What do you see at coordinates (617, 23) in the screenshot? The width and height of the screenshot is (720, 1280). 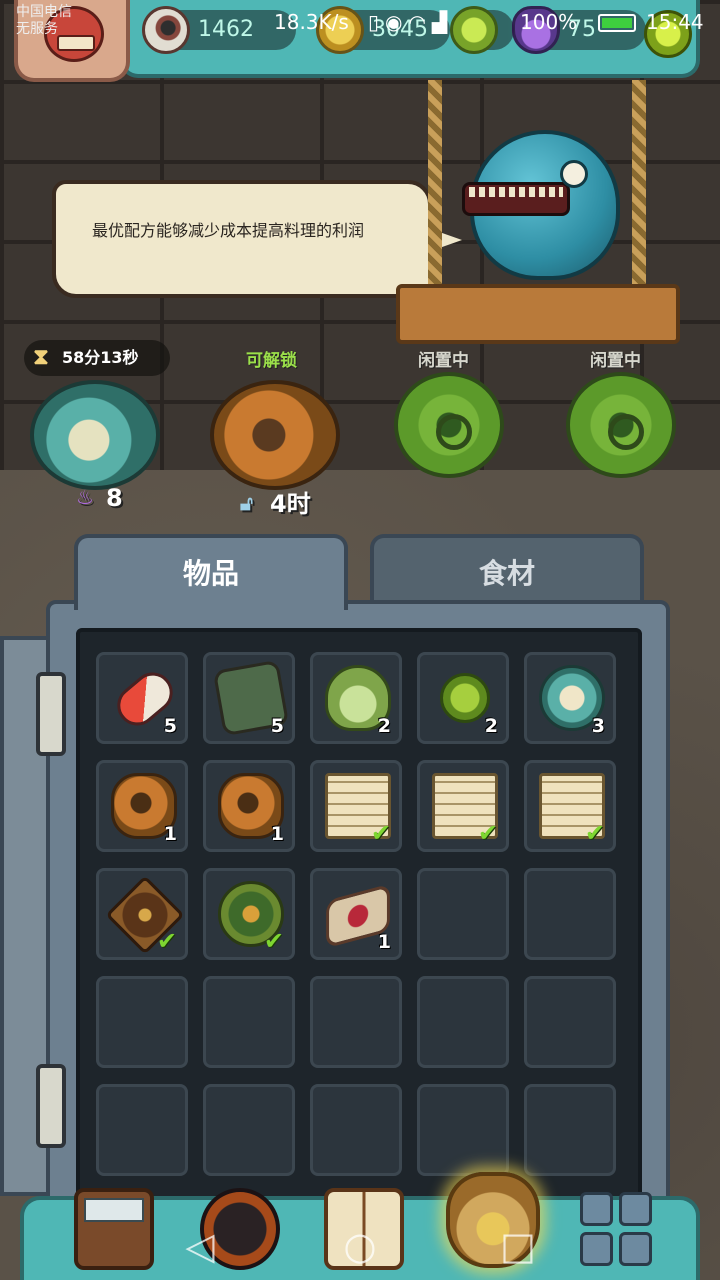 I see `battery-icon` at bounding box center [617, 23].